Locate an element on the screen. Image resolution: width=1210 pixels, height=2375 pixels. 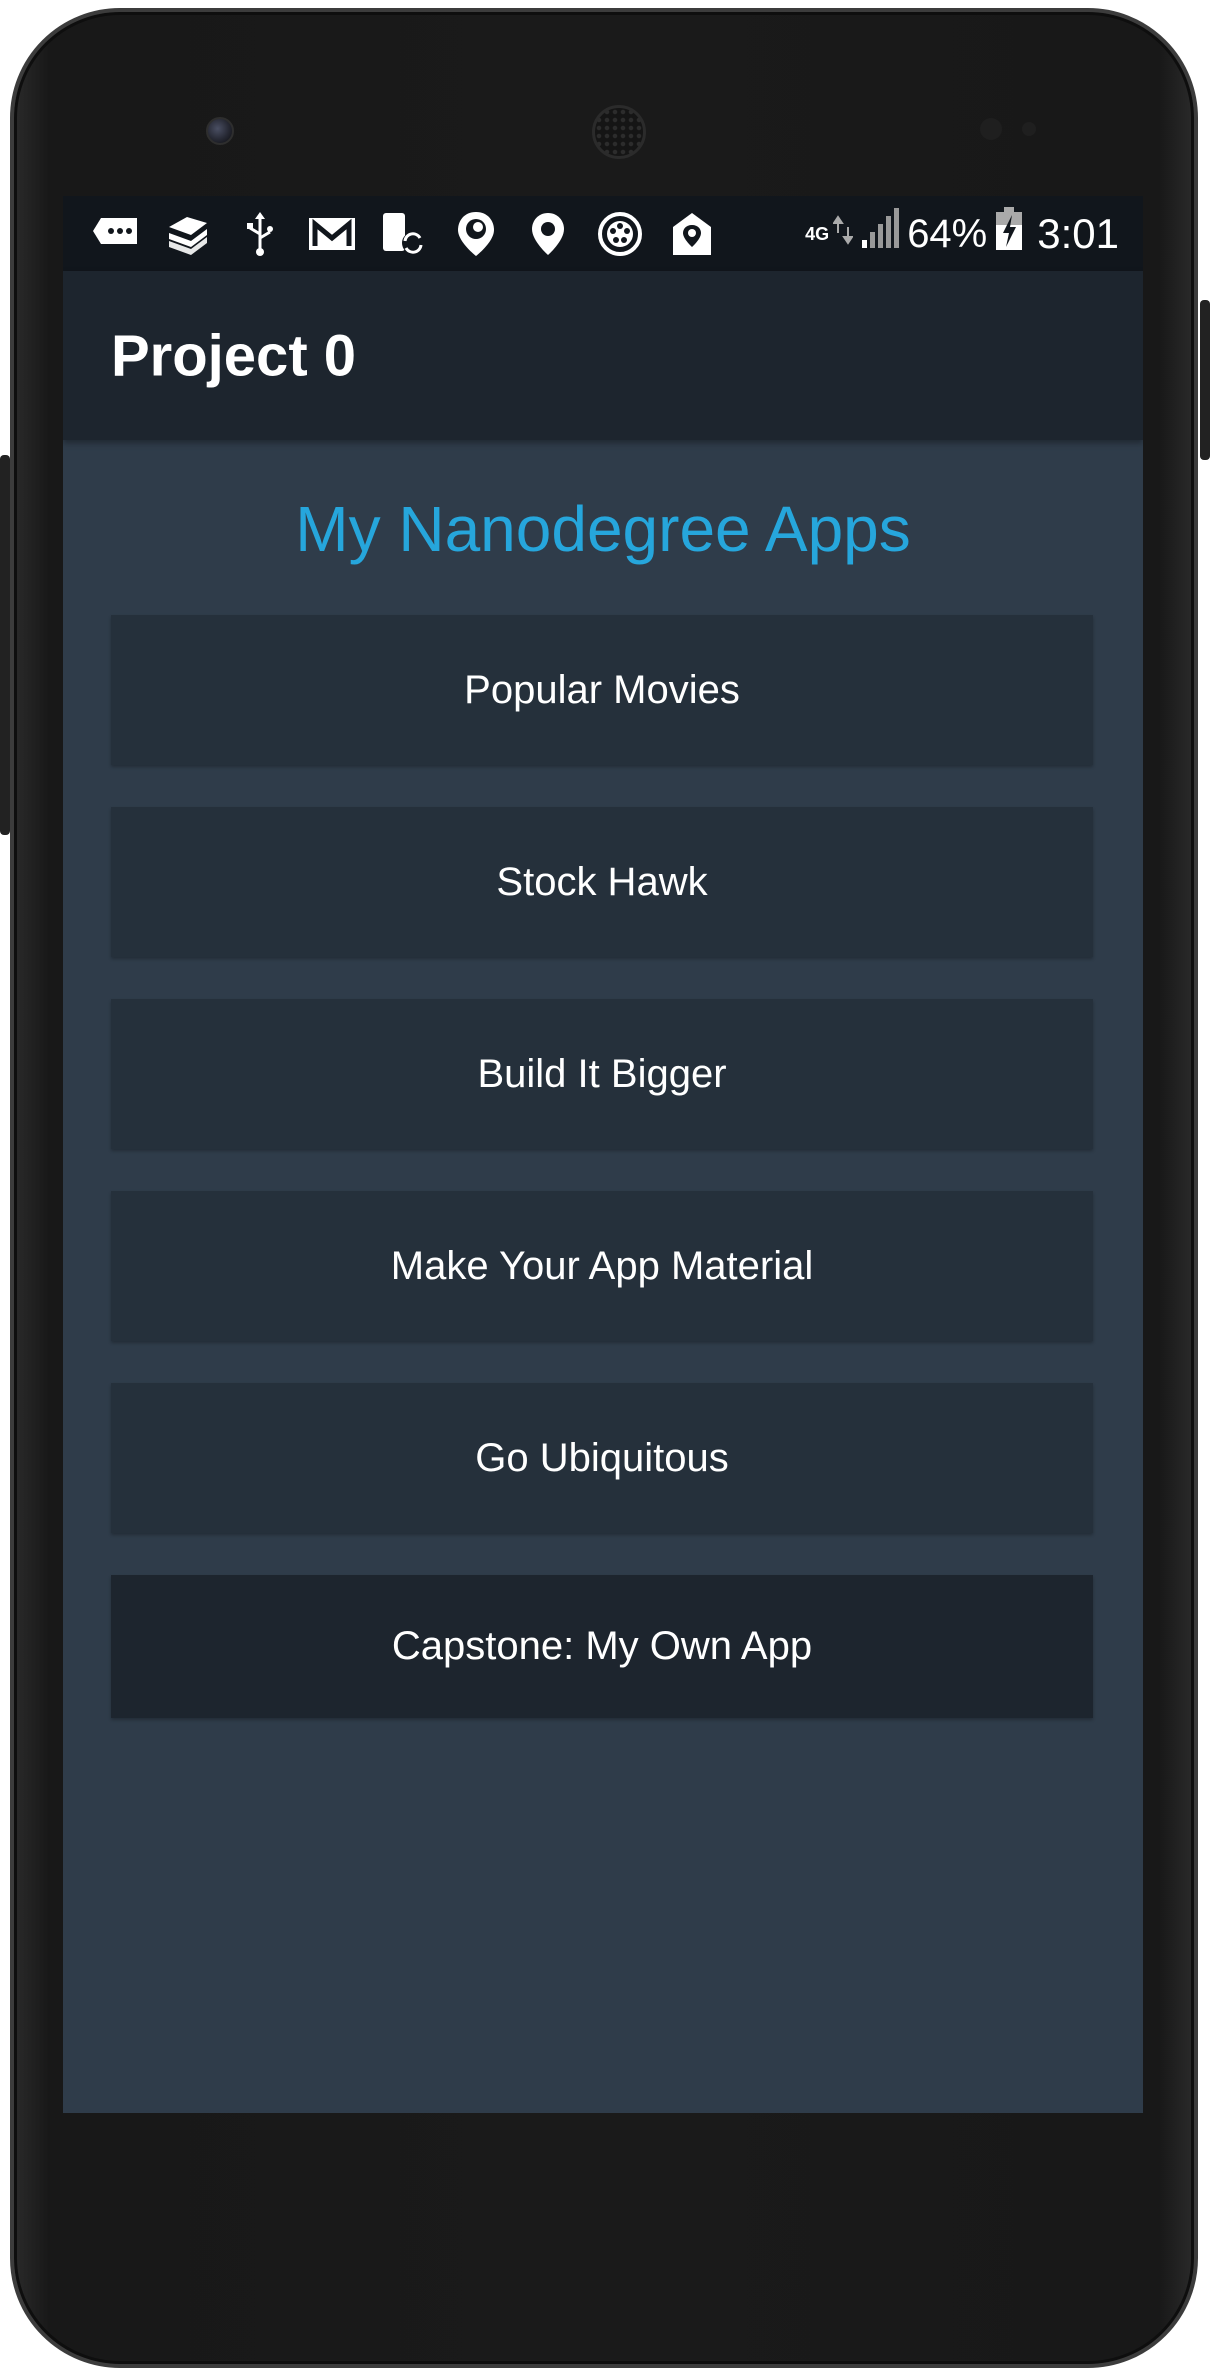
location-pin-icon is located at coordinates (548, 234).